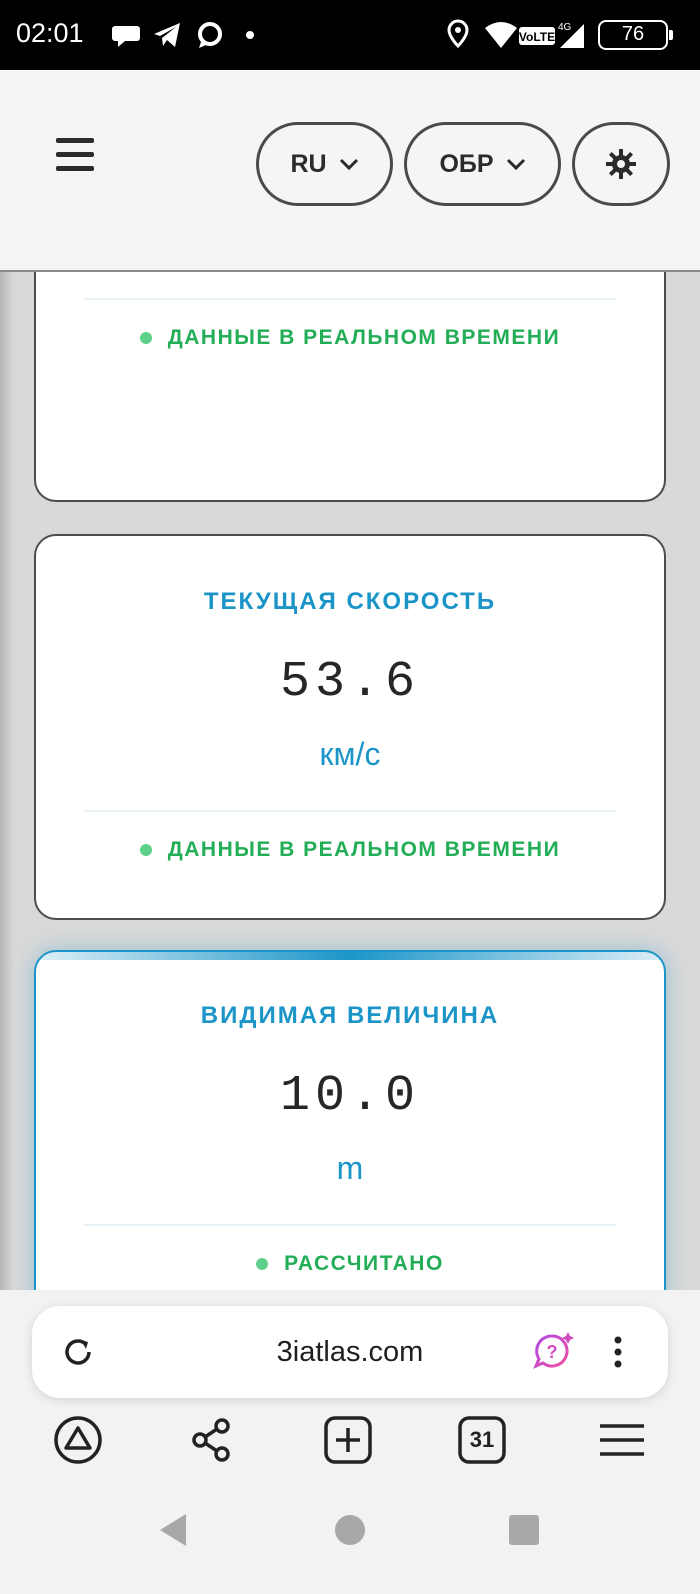 Image resolution: width=700 pixels, height=1594 pixels. I want to click on tabs-icon: 31, so click(482, 1440).